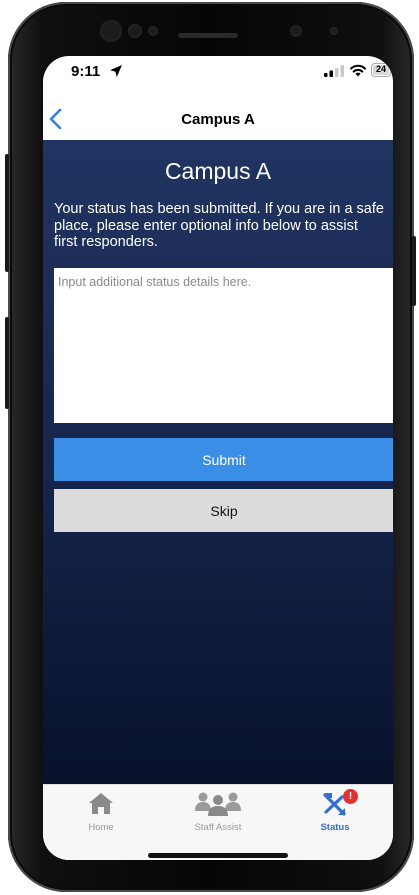  What do you see at coordinates (218, 855) in the screenshot?
I see `home-indicator` at bounding box center [218, 855].